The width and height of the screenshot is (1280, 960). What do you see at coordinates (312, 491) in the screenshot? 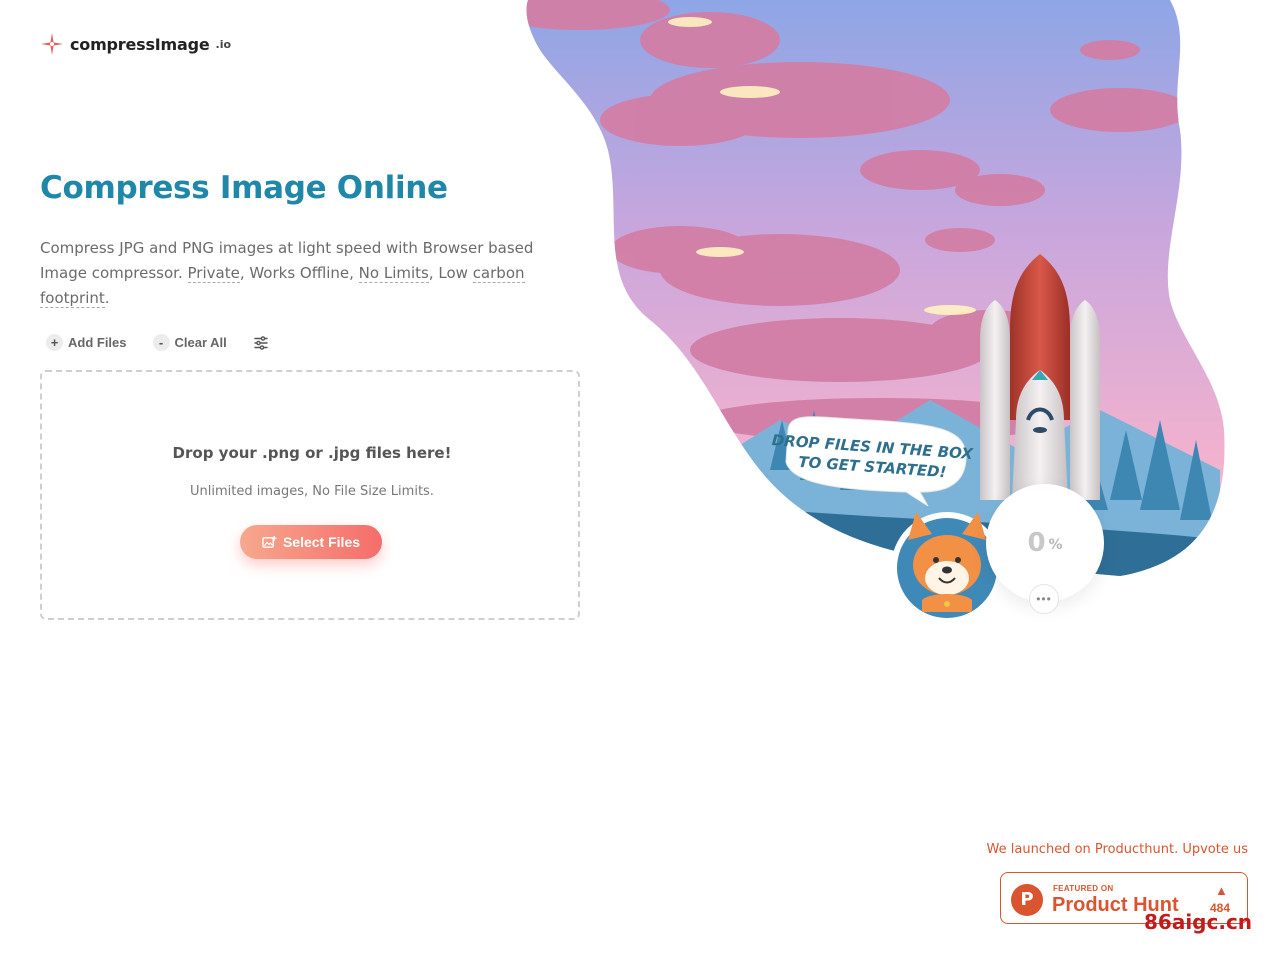
I see `dropzone-subtitle: Unlimited images, No File Size Limits.` at bounding box center [312, 491].